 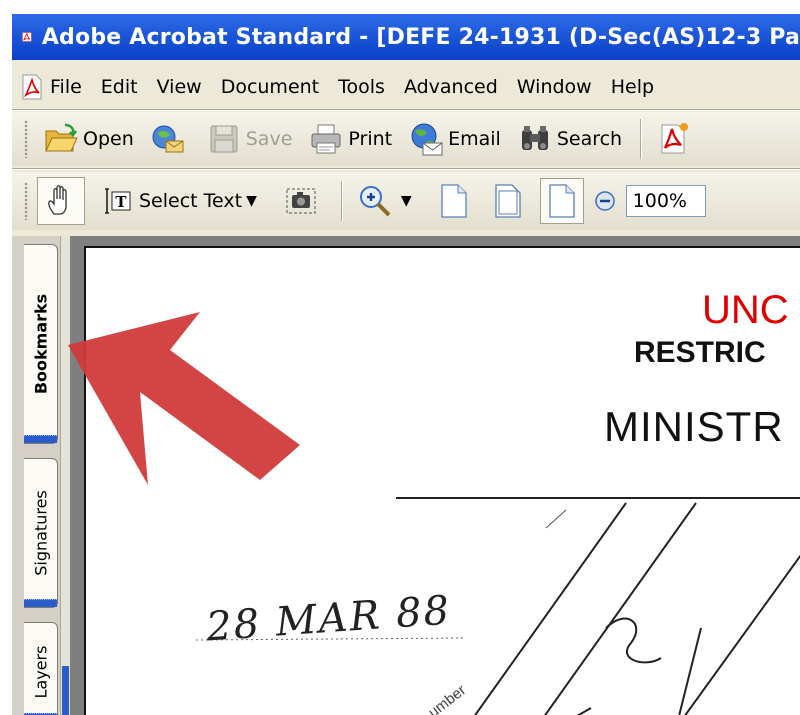 I want to click on basic-toolbar: T Select Text ▼ ▼ 100%, so click(x=406, y=201).